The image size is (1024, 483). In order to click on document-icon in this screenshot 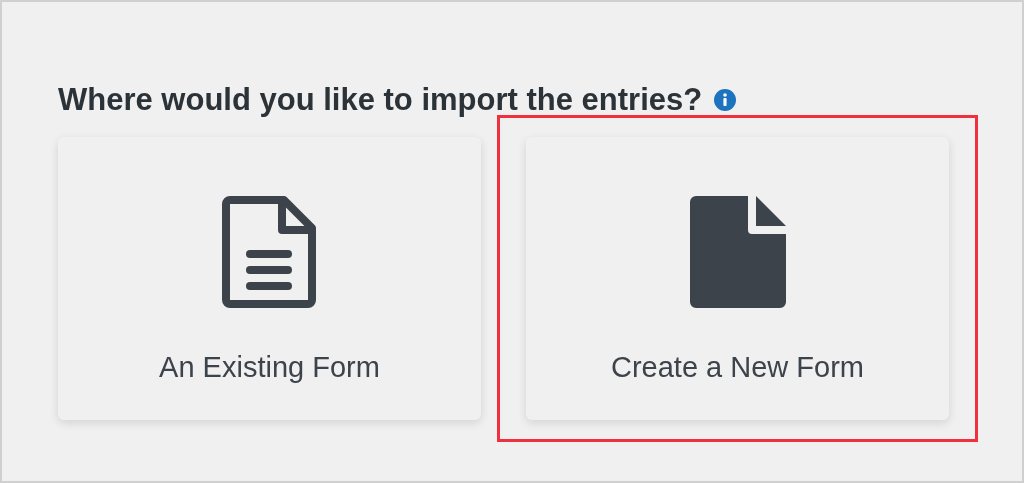, I will do `click(737, 252)`.